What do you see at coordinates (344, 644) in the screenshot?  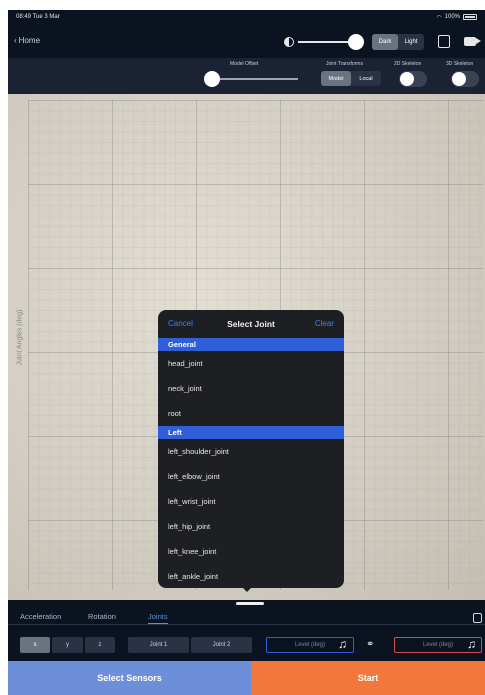 I see `music-note-icon: ♫` at bounding box center [344, 644].